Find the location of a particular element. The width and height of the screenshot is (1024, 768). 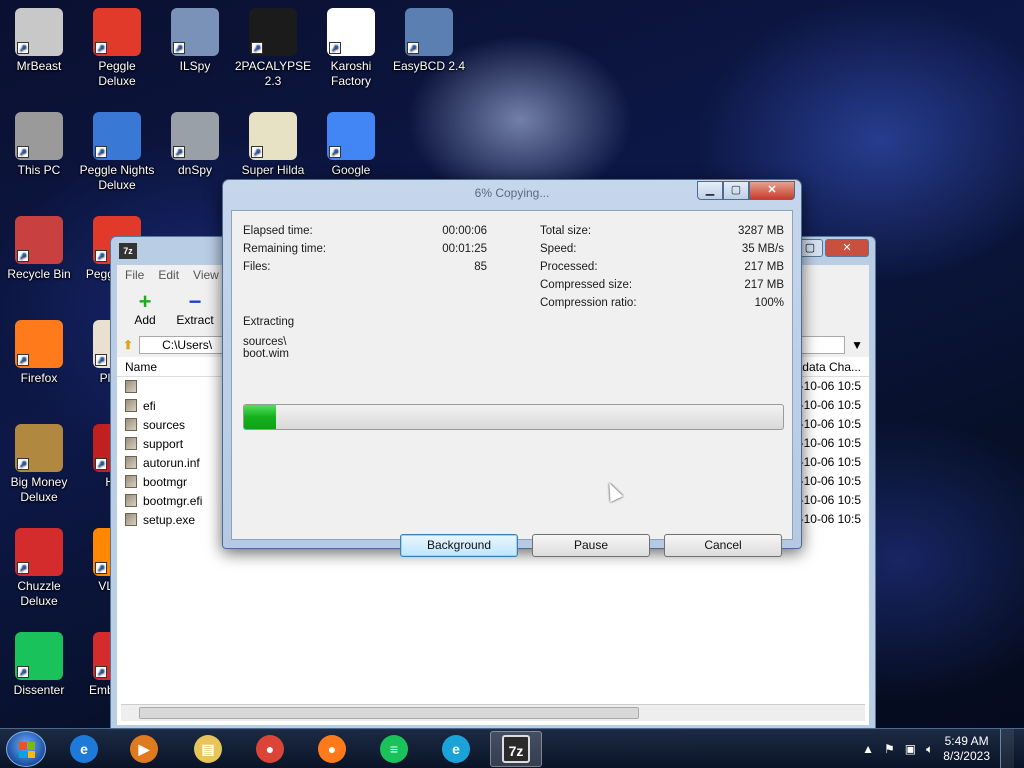

maximize-button: ▢ is located at coordinates (736, 190).